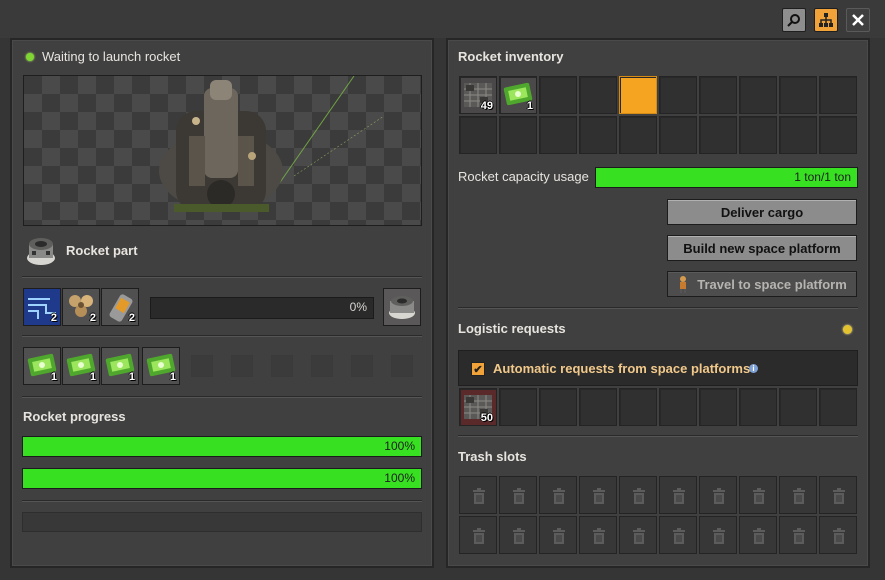 This screenshot has width=885, height=580. Describe the element at coordinates (478, 407) in the screenshot. I see `logistic-request-slot: 50` at that location.